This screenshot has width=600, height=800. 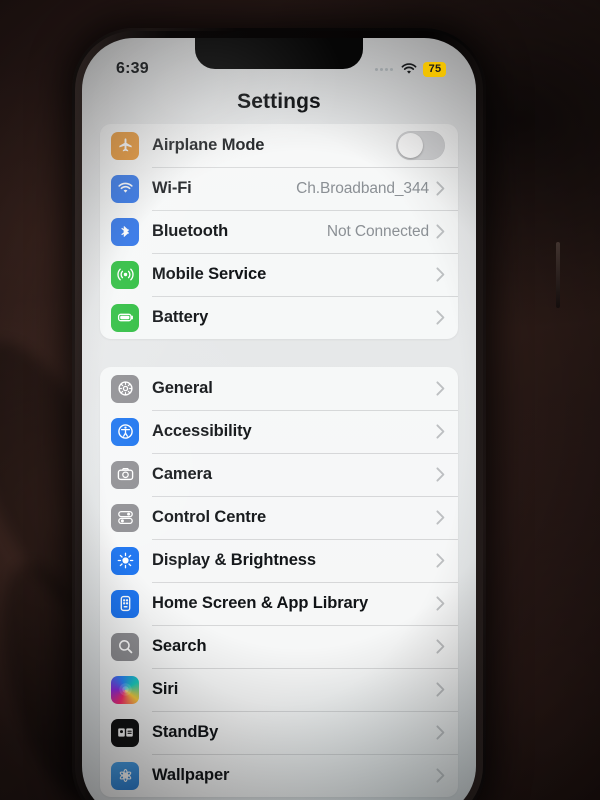 I want to click on wifi-icon, so click(x=409, y=69).